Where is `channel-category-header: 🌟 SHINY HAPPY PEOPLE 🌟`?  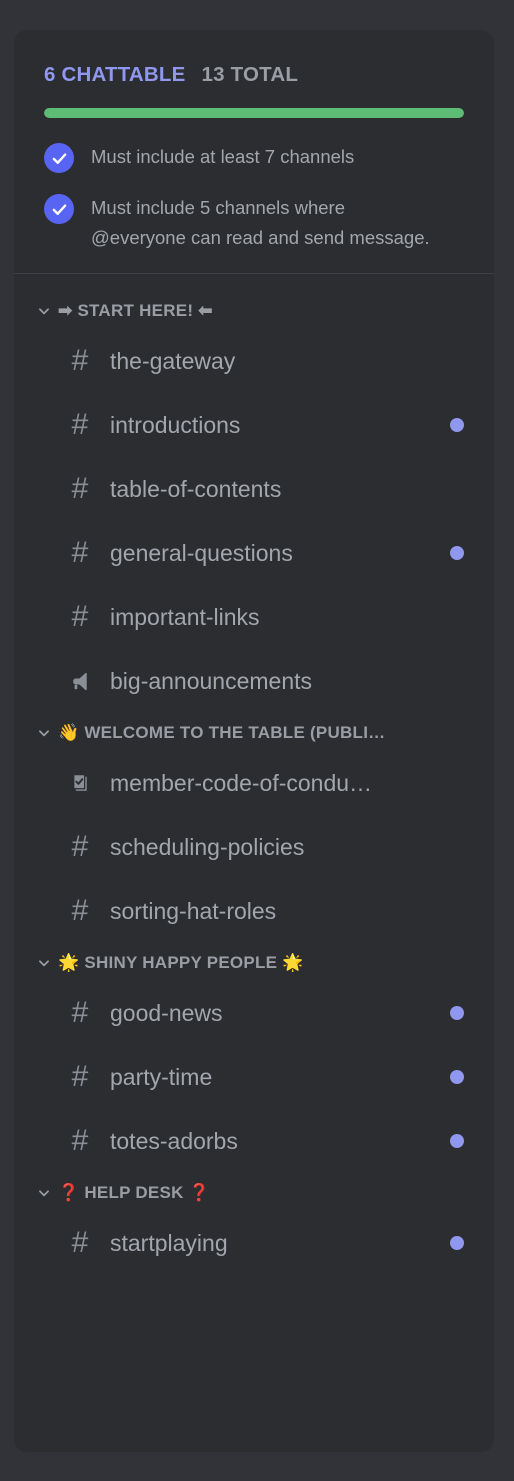
channel-category-header: 🌟 SHINY HAPPY PEOPLE 🌟 is located at coordinates (254, 962).